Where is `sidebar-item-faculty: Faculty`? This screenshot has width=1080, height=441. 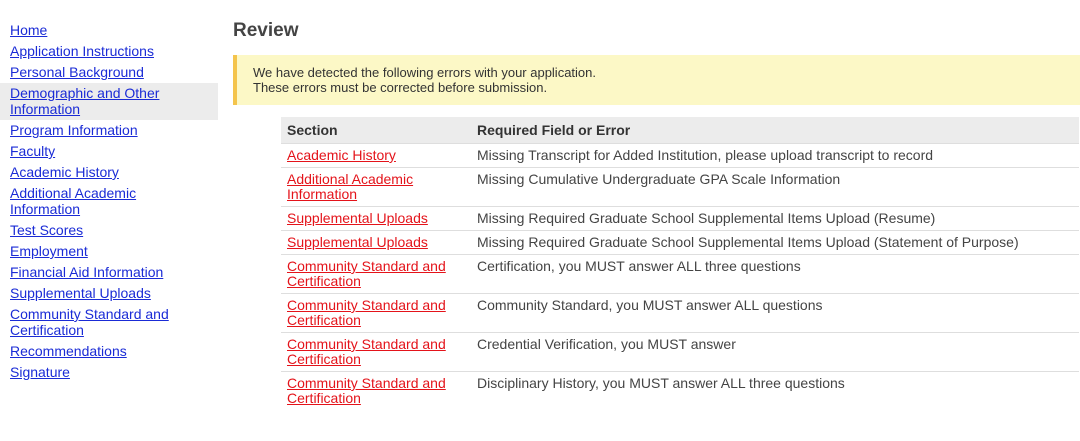 sidebar-item-faculty: Faculty is located at coordinates (109, 151).